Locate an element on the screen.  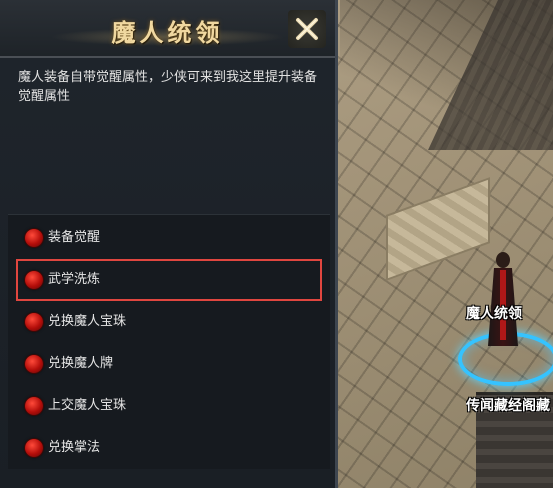
dialog-title: 魔人统领 is located at coordinates (167, 32).